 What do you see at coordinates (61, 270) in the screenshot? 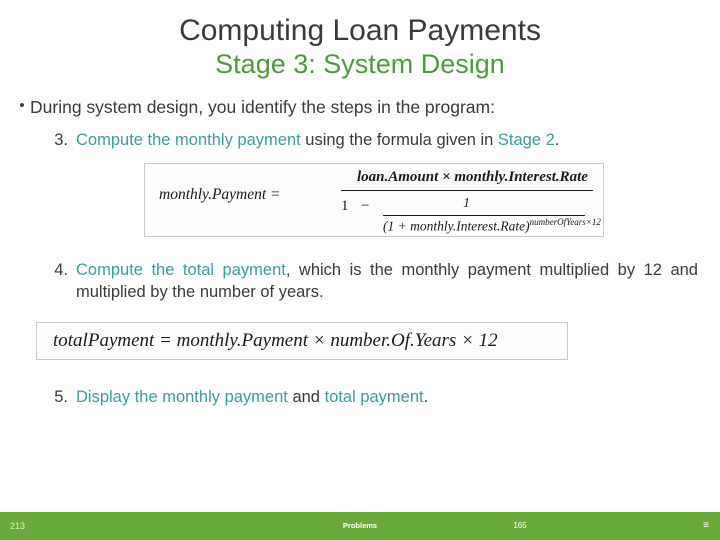
I see `list-item-number: 4.` at bounding box center [61, 270].